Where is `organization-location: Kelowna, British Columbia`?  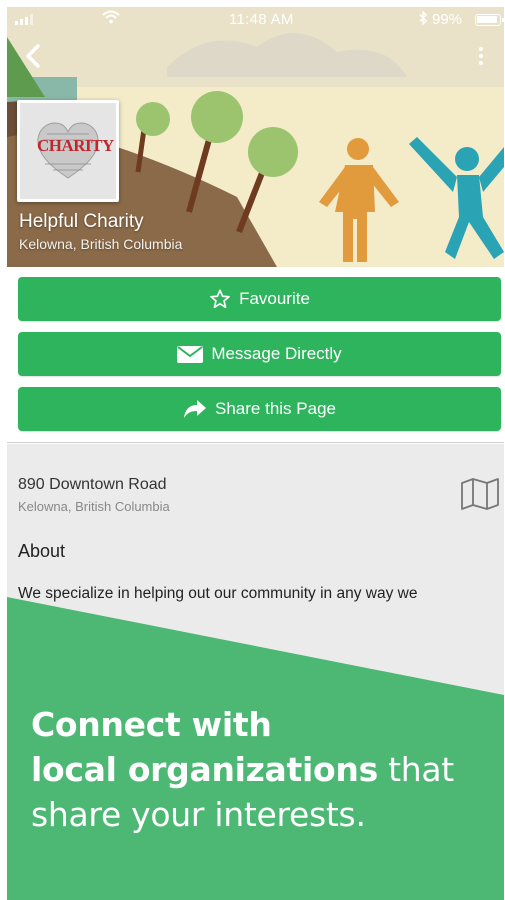 organization-location: Kelowna, British Columbia is located at coordinates (101, 244).